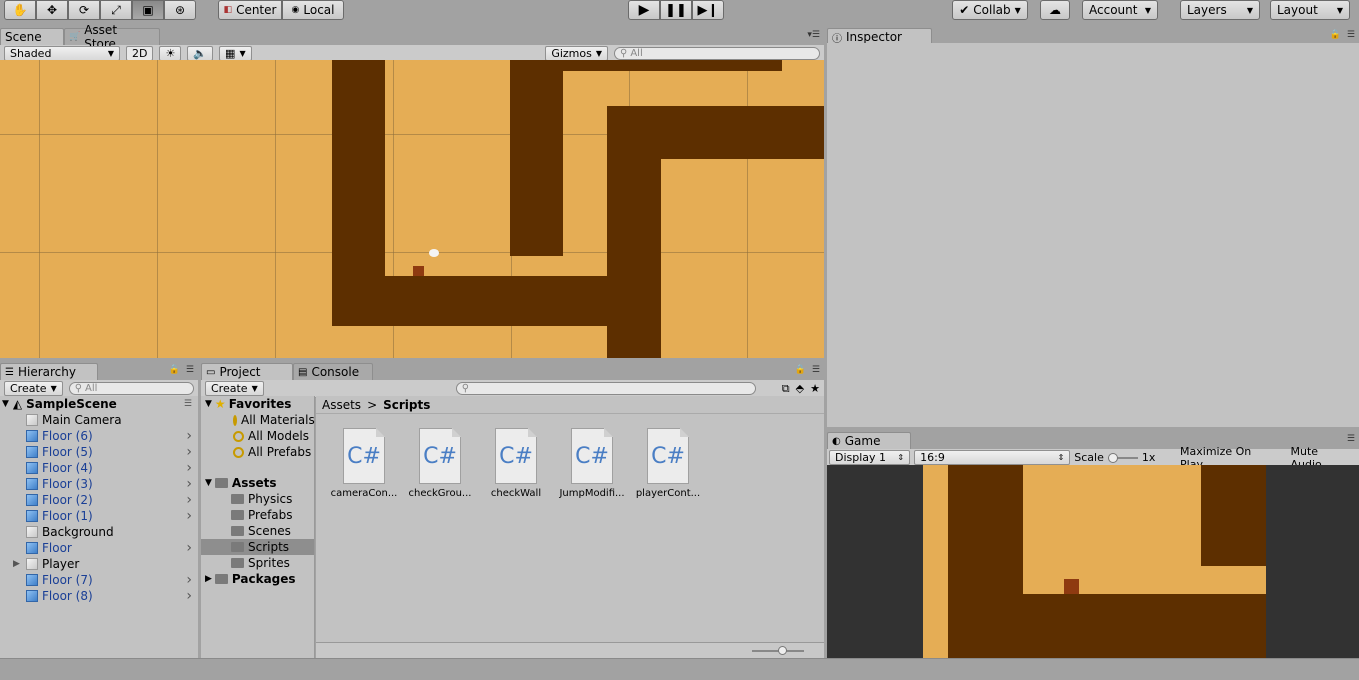 Image resolution: width=1359 pixels, height=680 pixels. What do you see at coordinates (257, 404) in the screenshot?
I see `favorites-folder: ▼ ★ Favorites` at bounding box center [257, 404].